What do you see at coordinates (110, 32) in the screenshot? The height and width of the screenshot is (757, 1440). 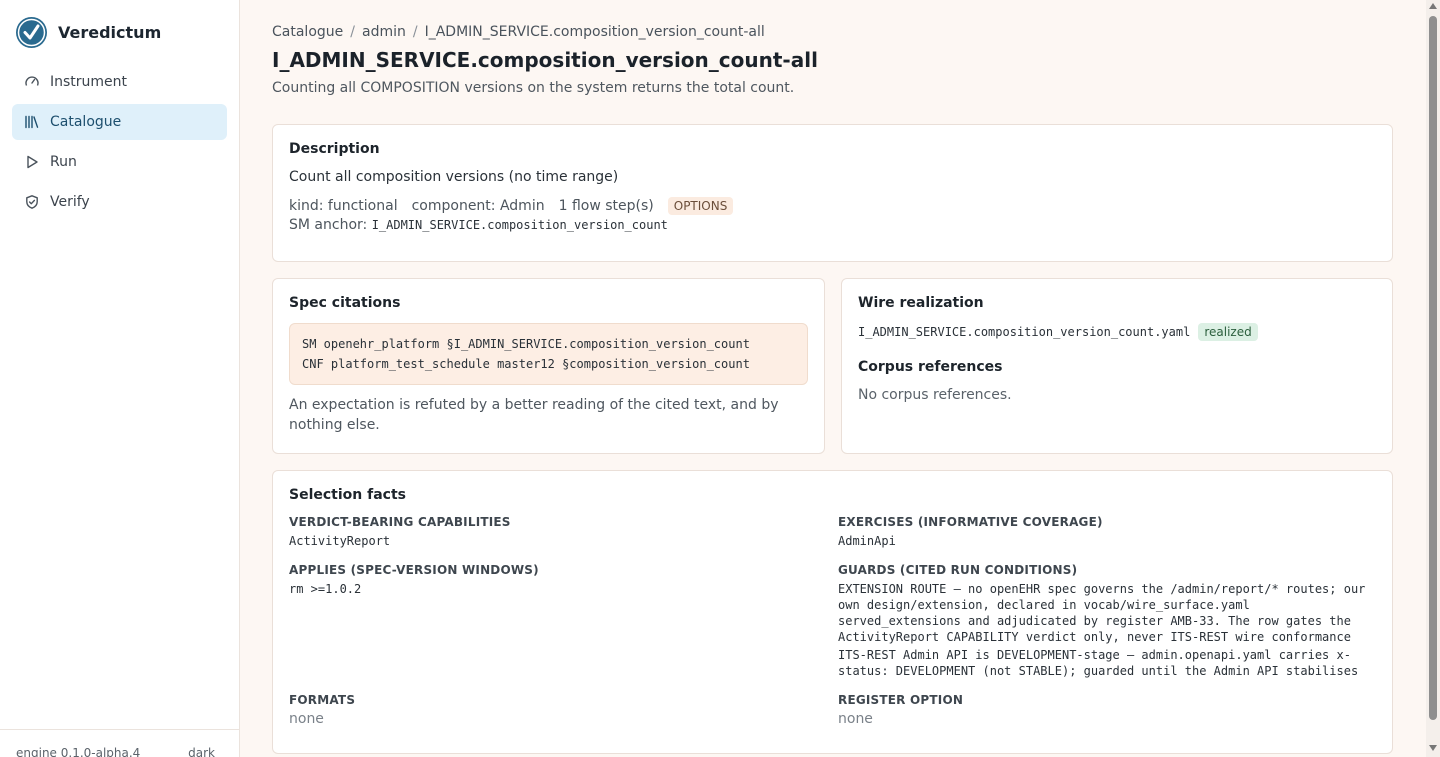 I see `app-name: Veredictum` at bounding box center [110, 32].